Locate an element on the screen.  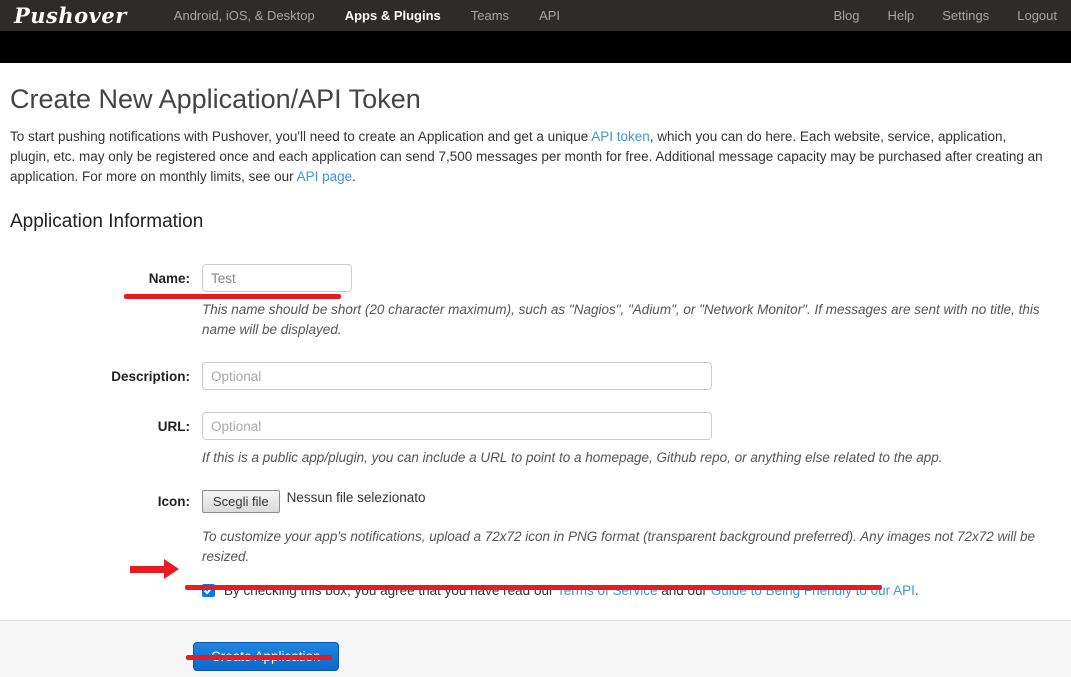
description-label: Description: is located at coordinates (150, 376).